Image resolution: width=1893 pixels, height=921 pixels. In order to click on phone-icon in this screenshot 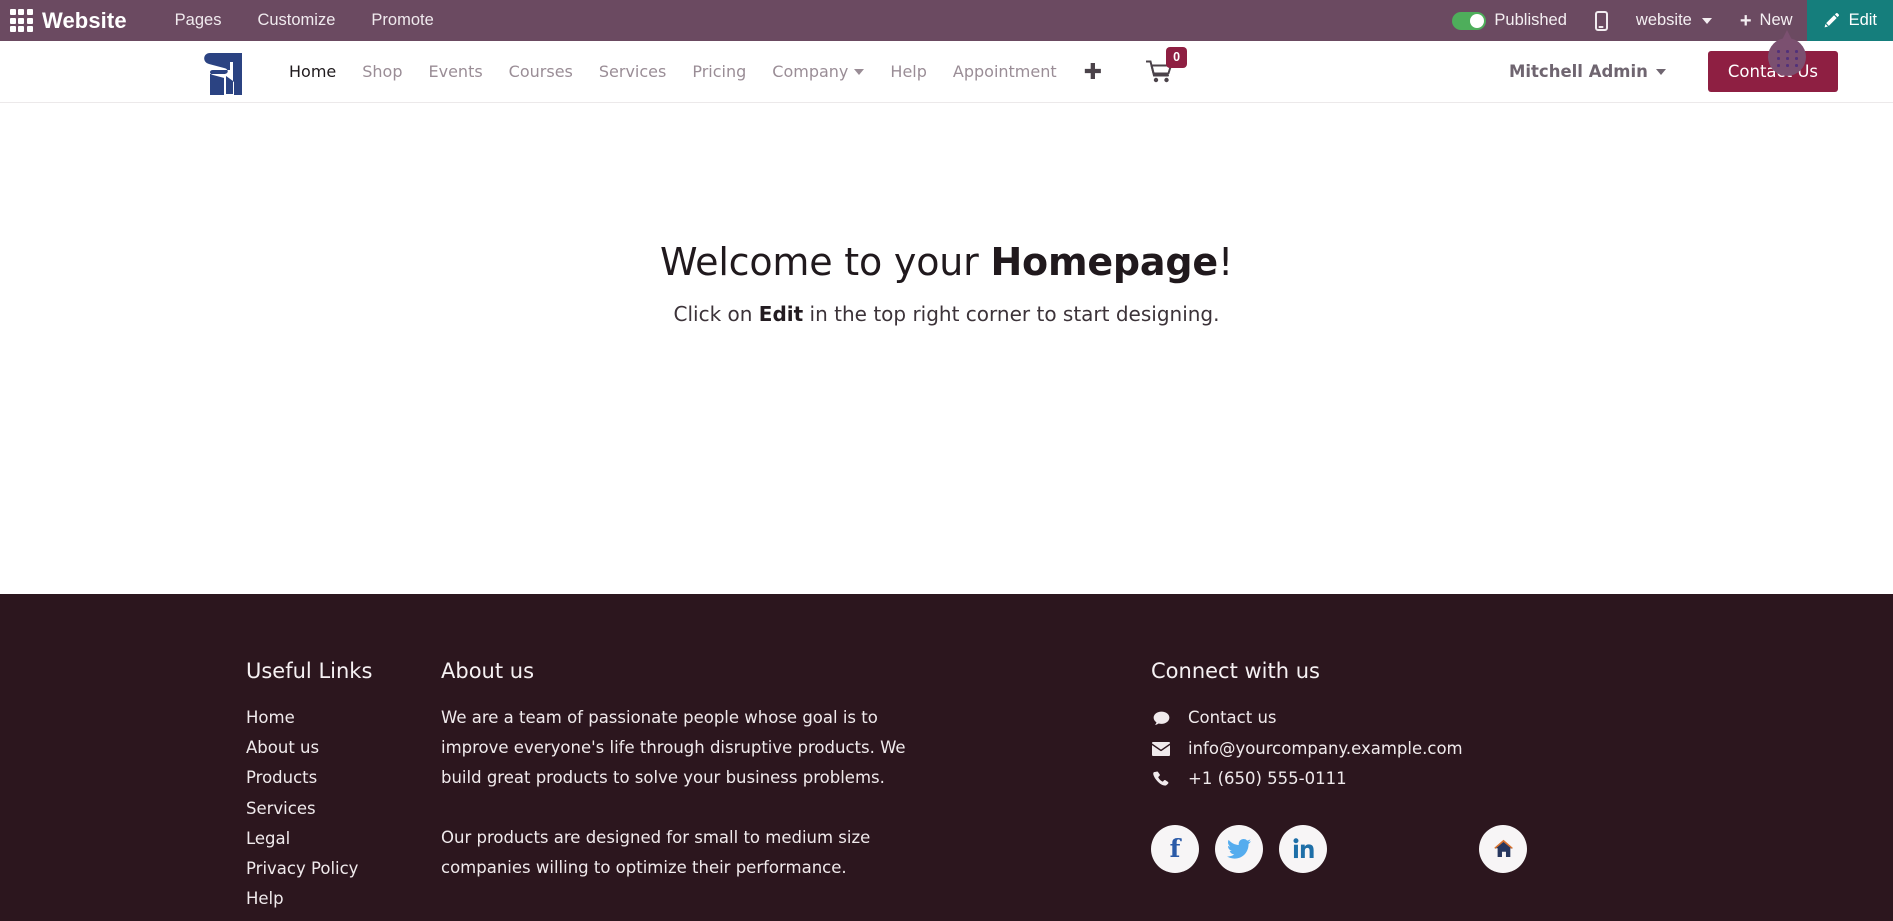, I will do `click(1161, 779)`.